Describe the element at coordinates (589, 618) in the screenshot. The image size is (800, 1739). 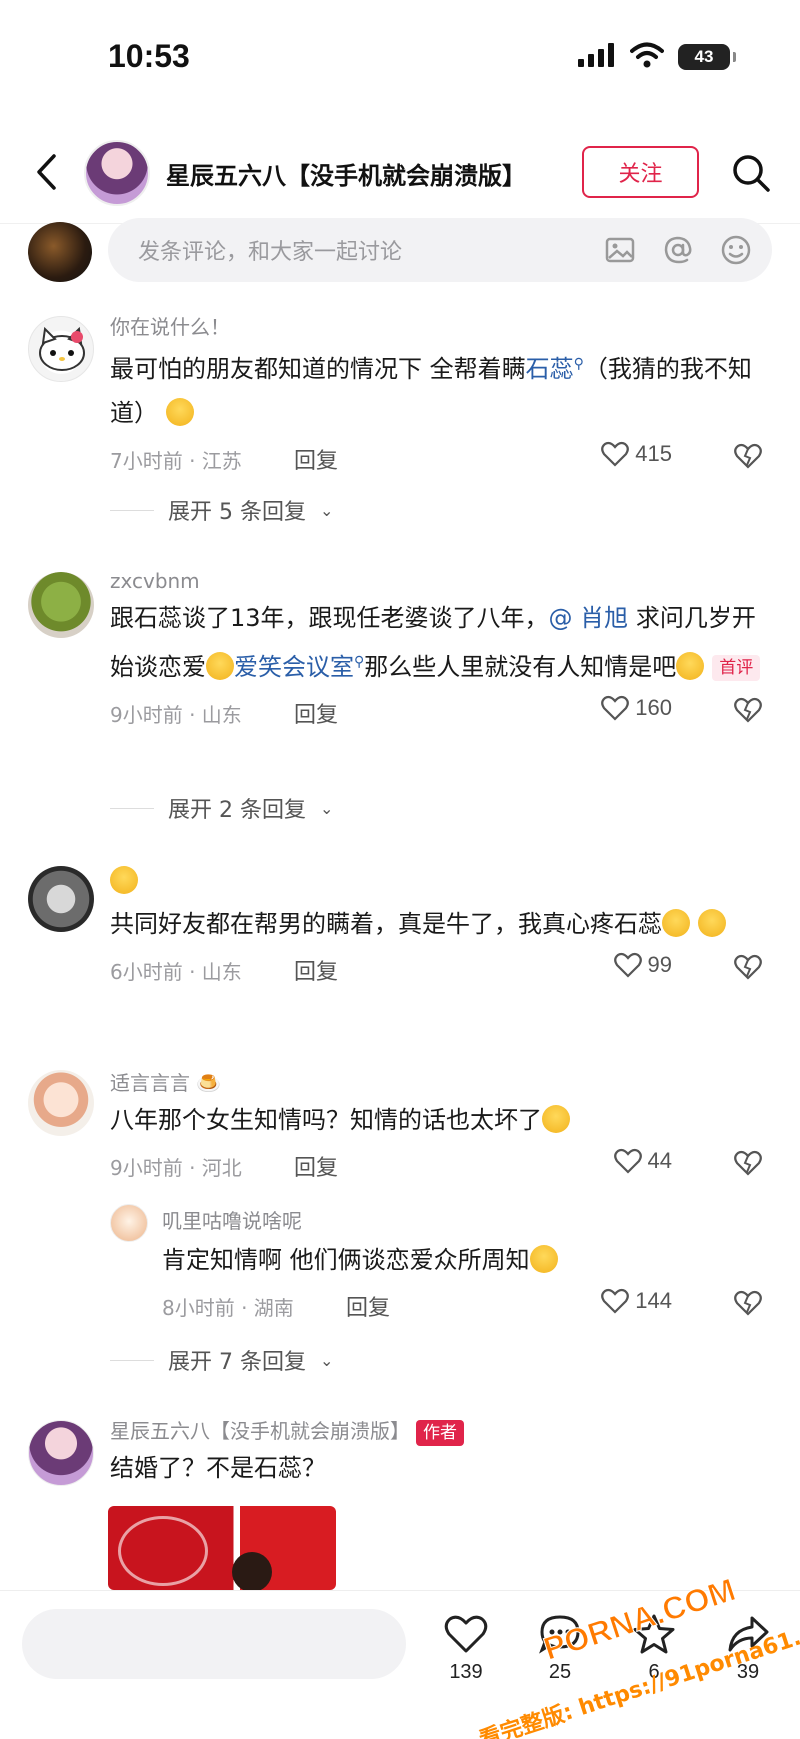
I see `mention-link: @ 肖旭` at that location.